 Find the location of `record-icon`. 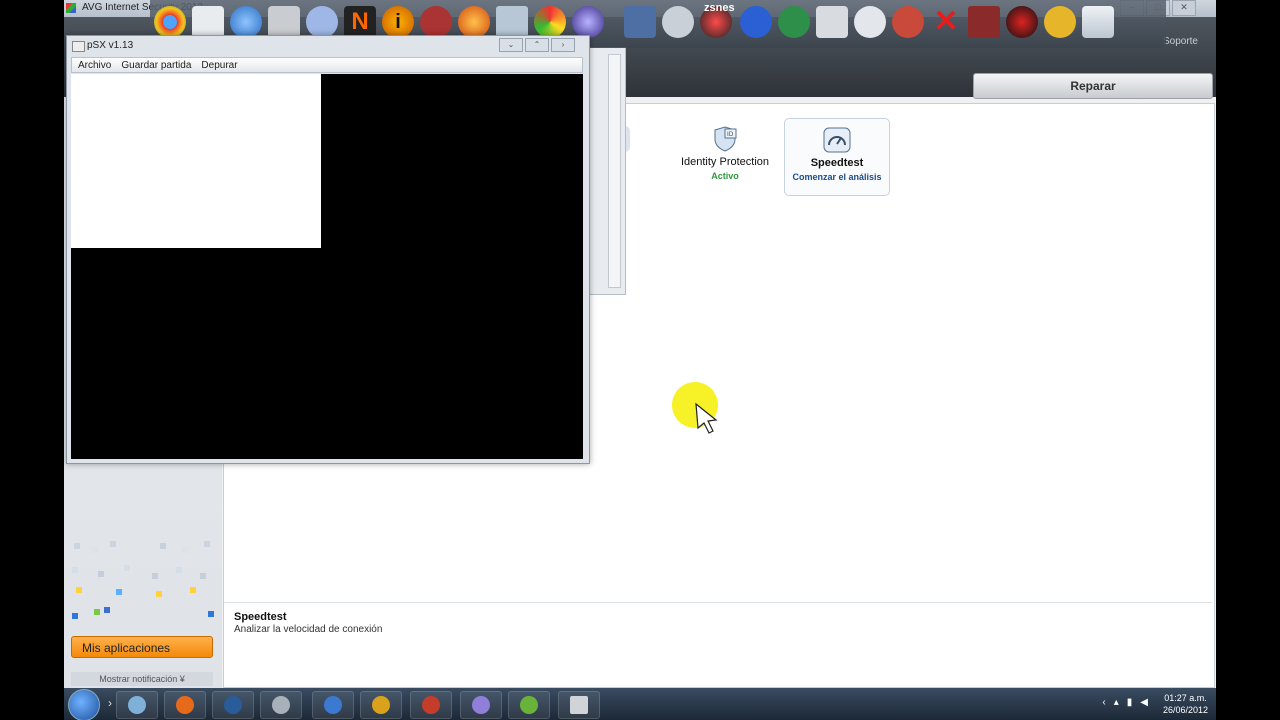

record-icon is located at coordinates (1022, 22).